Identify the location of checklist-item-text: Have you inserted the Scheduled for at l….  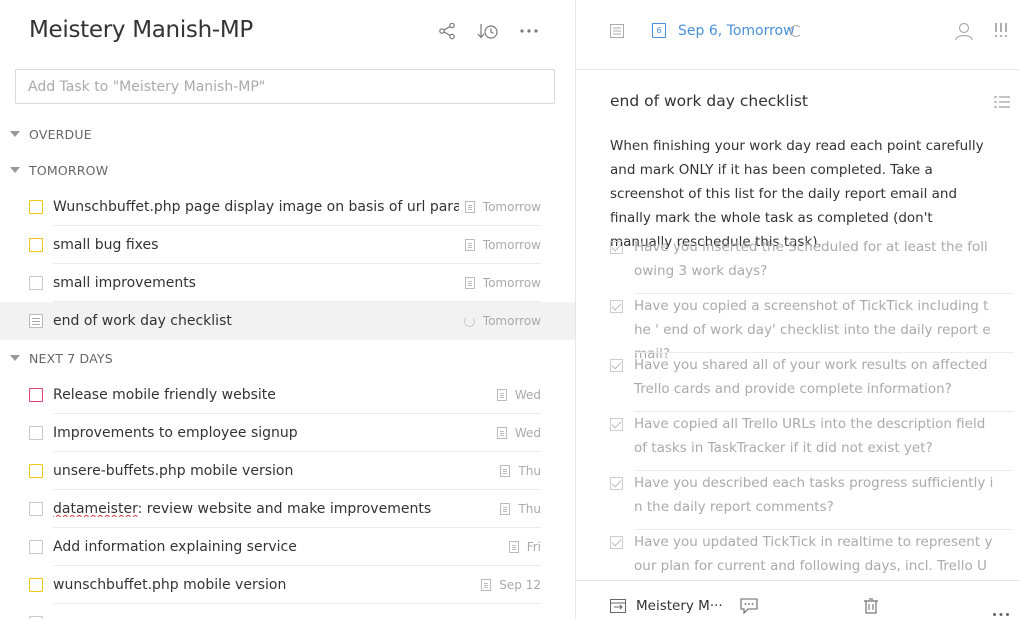
(814, 259).